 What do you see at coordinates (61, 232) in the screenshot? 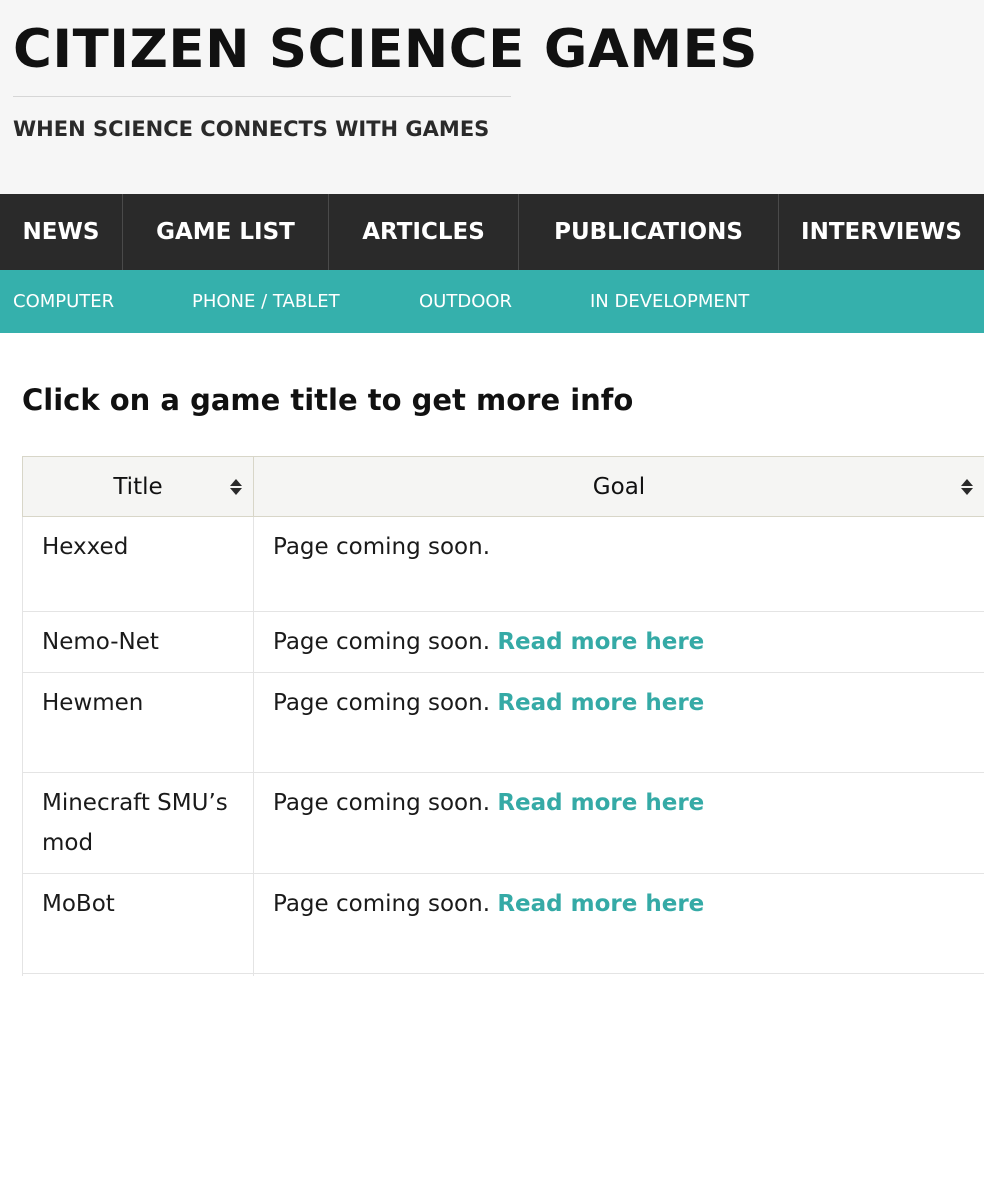
I see `nav-item-news: NEWS` at bounding box center [61, 232].